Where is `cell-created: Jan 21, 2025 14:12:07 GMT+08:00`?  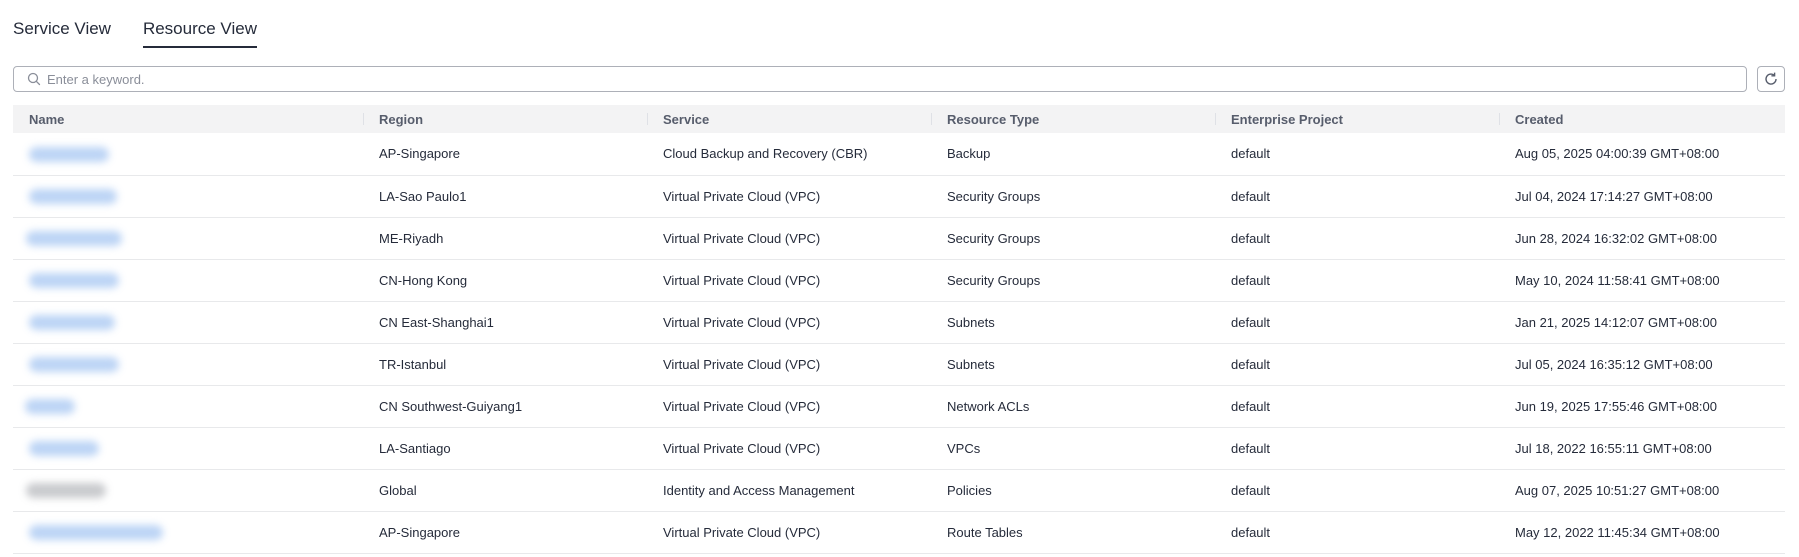 cell-created: Jan 21, 2025 14:12:07 GMT+08:00 is located at coordinates (1616, 322).